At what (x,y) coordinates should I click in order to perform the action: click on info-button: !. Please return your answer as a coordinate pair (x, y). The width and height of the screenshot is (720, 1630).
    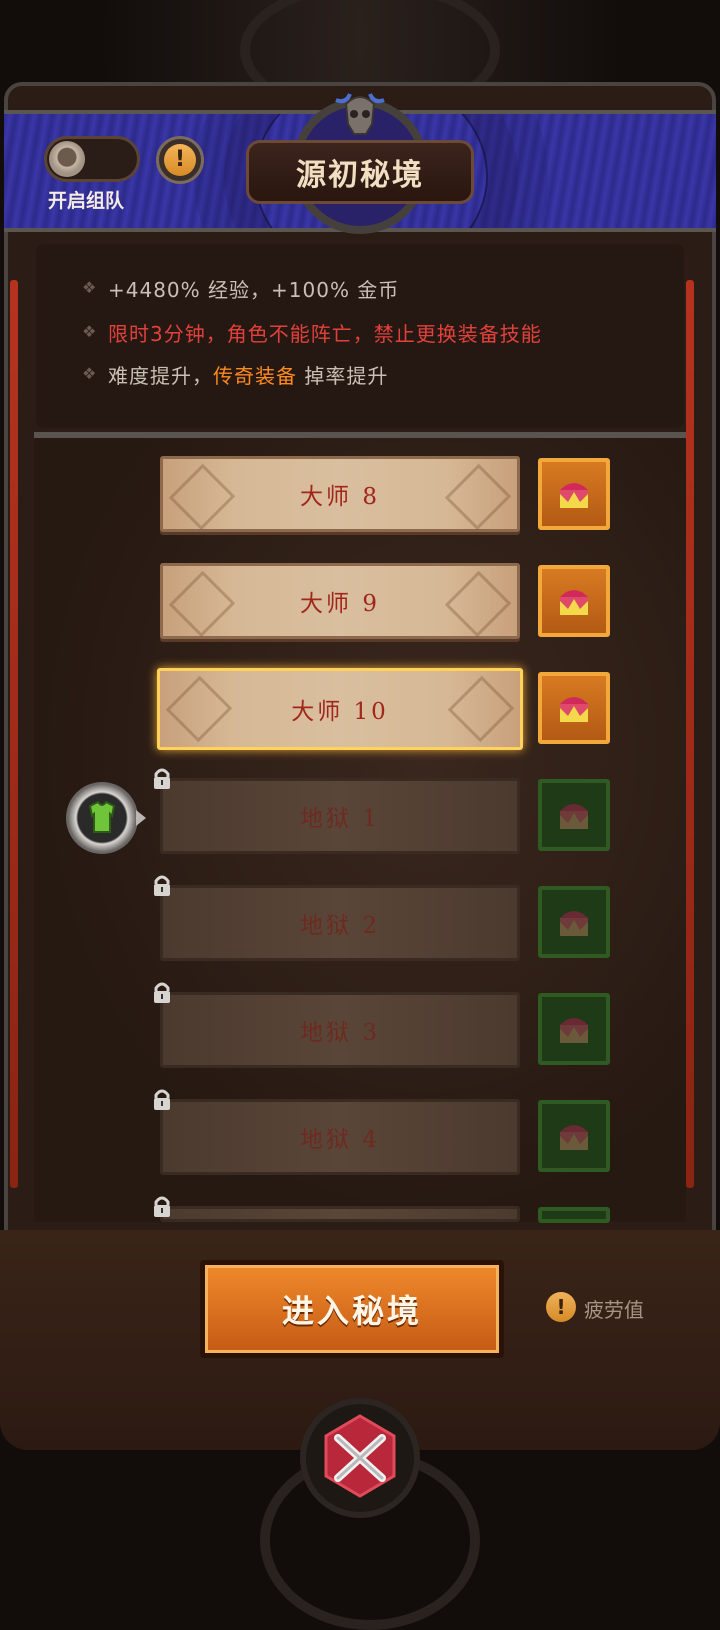
    Looking at the image, I should click on (180, 160).